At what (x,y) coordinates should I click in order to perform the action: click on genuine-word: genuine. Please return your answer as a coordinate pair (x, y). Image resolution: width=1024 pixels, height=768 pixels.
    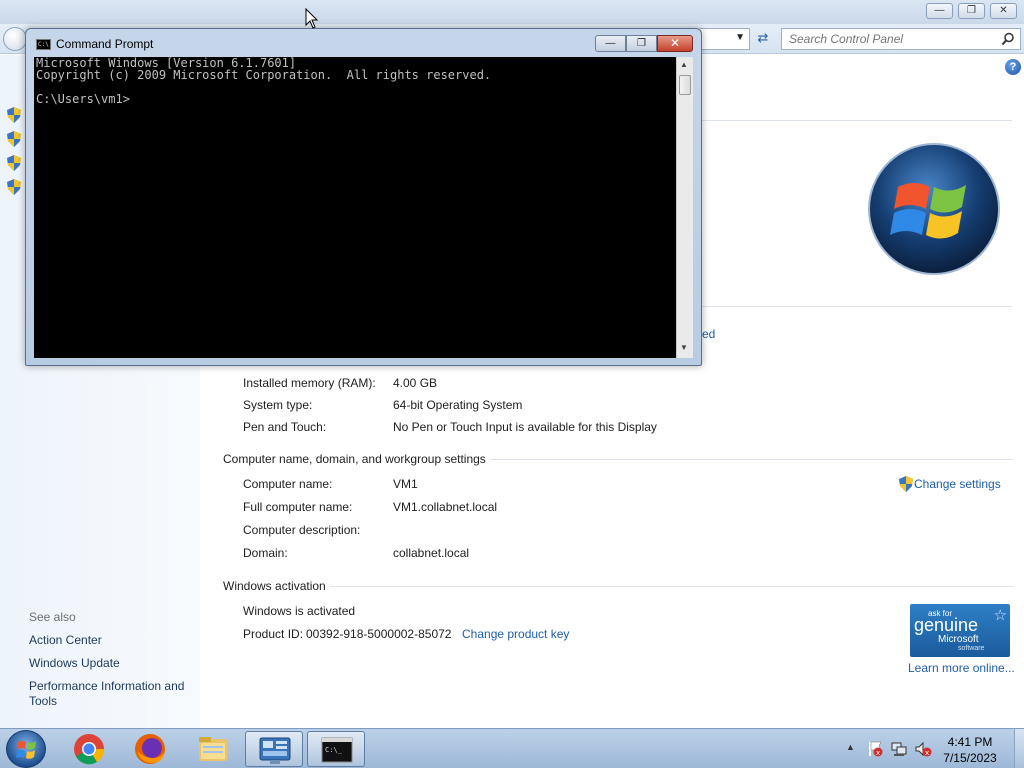
    Looking at the image, I should click on (946, 625).